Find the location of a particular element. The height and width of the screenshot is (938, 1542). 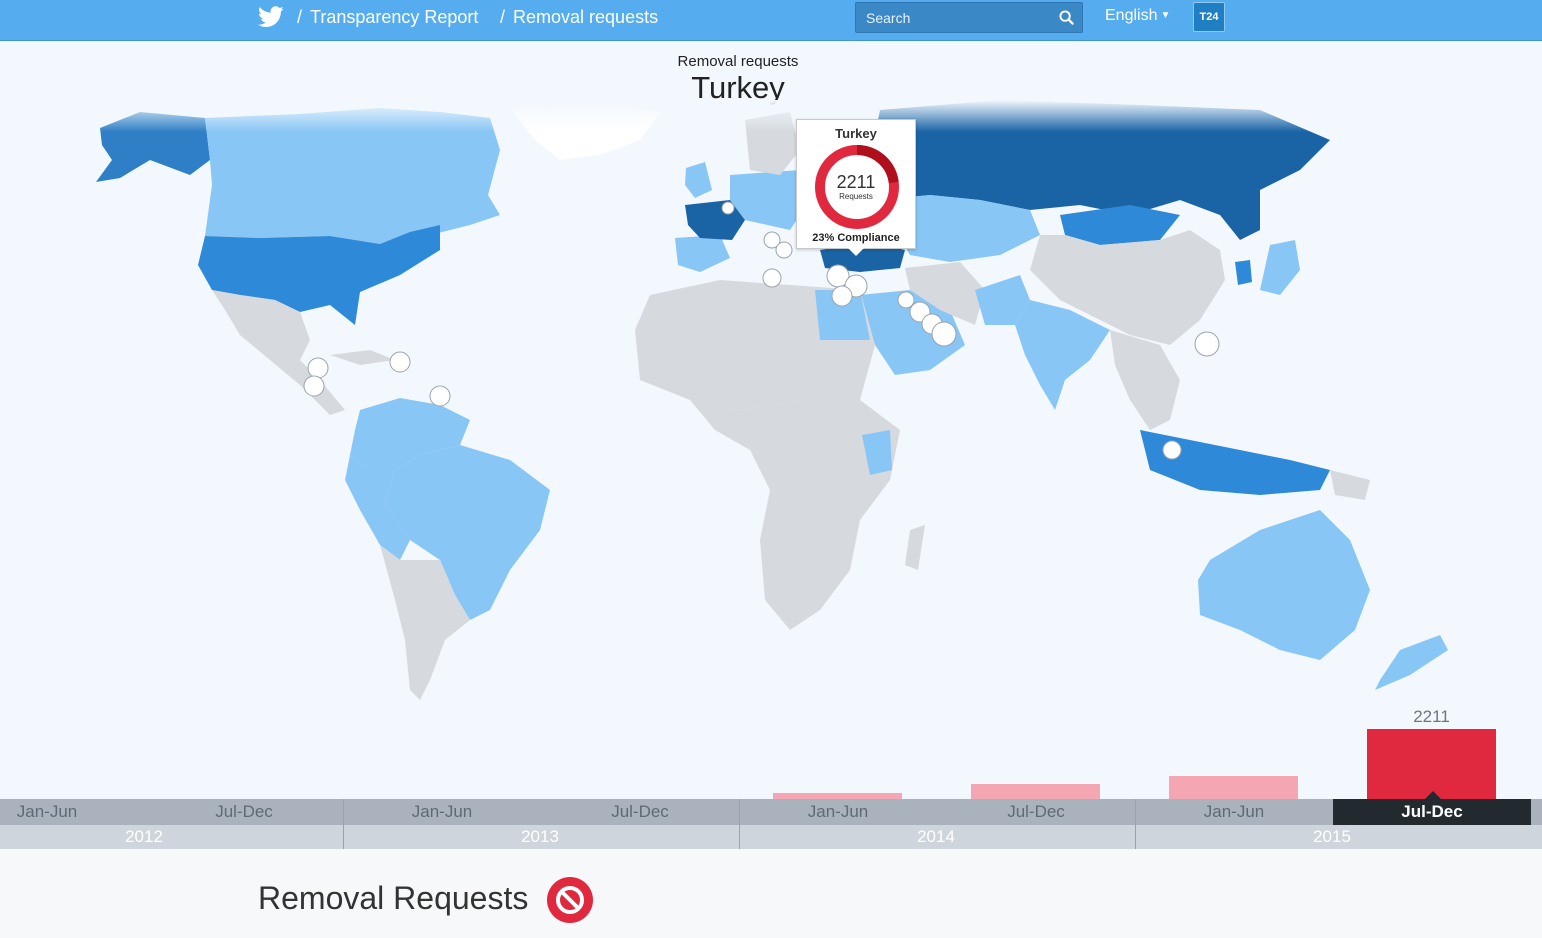

map-region-spain is located at coordinates (702, 253).